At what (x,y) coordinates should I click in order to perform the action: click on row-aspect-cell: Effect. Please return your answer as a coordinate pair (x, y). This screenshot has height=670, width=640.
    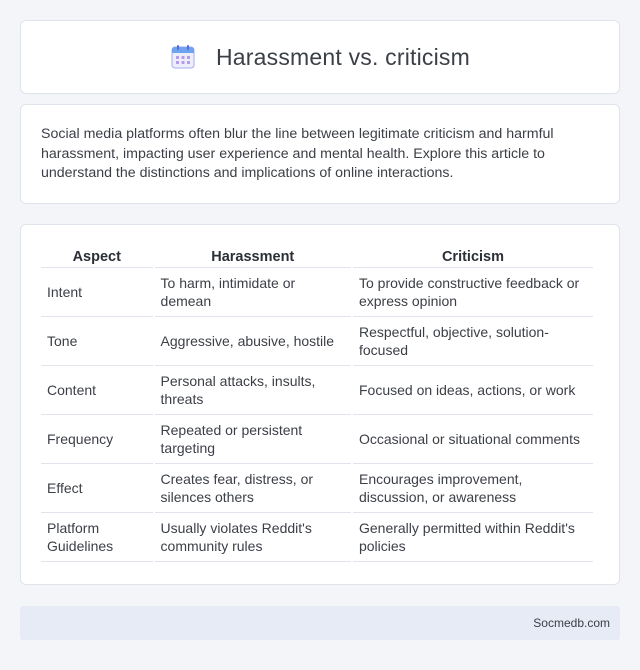
    Looking at the image, I should click on (97, 488).